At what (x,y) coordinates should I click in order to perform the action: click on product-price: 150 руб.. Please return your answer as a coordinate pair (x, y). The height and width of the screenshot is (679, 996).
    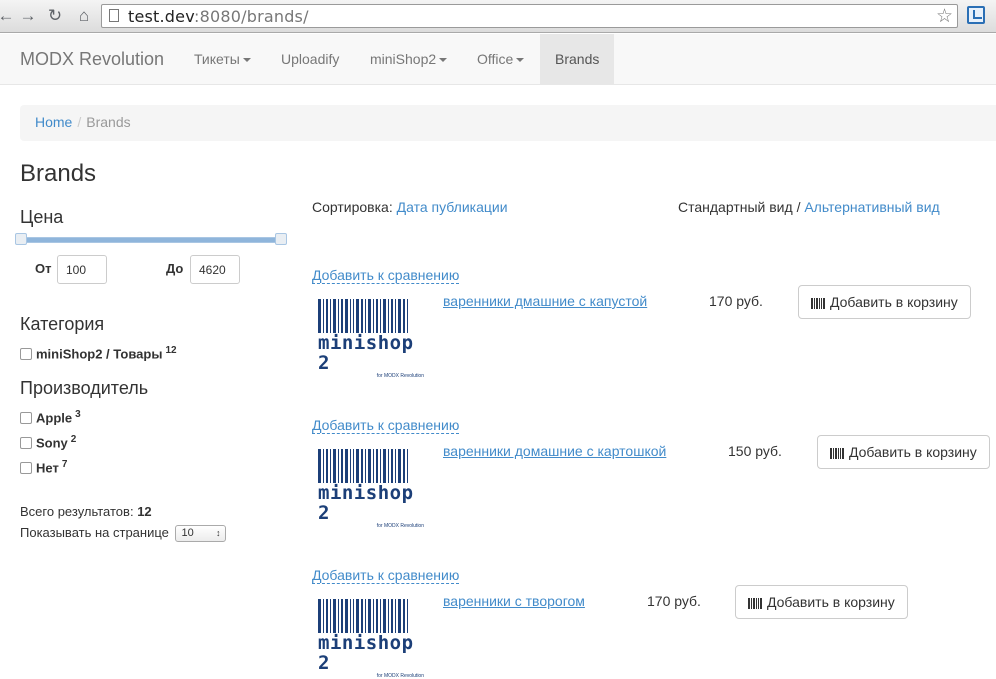
    Looking at the image, I should click on (755, 451).